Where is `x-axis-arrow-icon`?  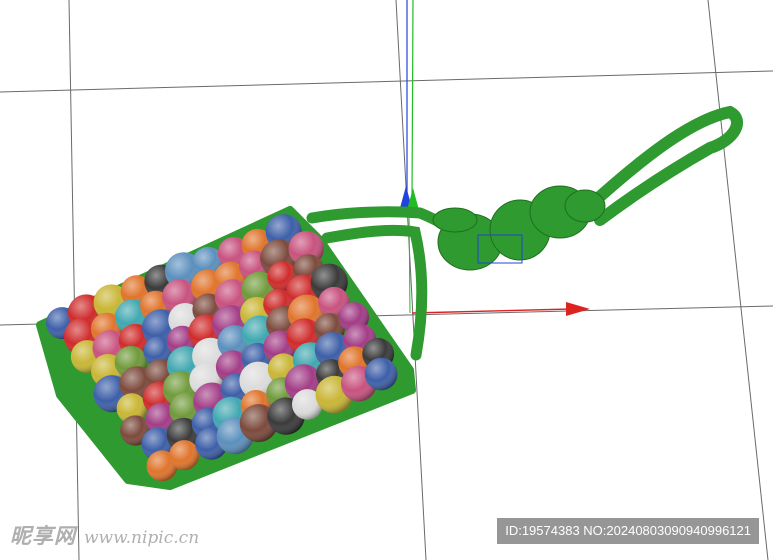 x-axis-arrow-icon is located at coordinates (578, 309).